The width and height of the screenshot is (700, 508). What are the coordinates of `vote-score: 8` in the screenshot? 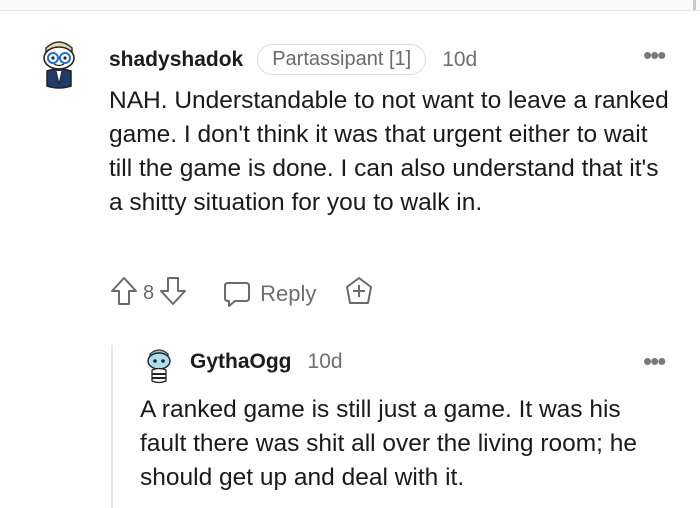 It's located at (149, 293).